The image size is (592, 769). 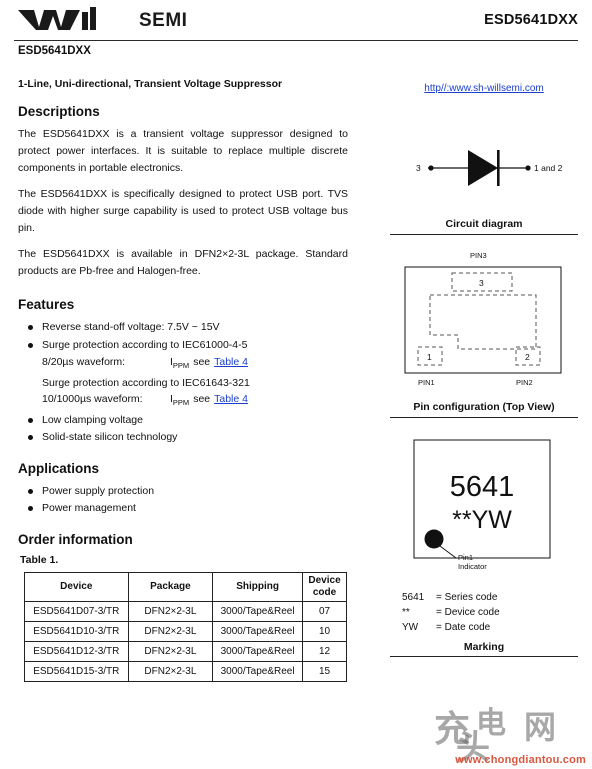 What do you see at coordinates (508, 731) in the screenshot?
I see `watermark: 充 电 头 网 www.chongdiantou.com` at bounding box center [508, 731].